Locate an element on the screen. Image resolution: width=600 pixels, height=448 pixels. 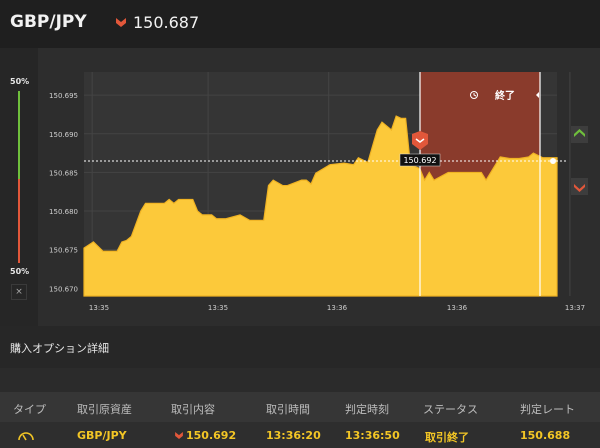
row-judge-time: 13:36:50 is located at coordinates (372, 435).